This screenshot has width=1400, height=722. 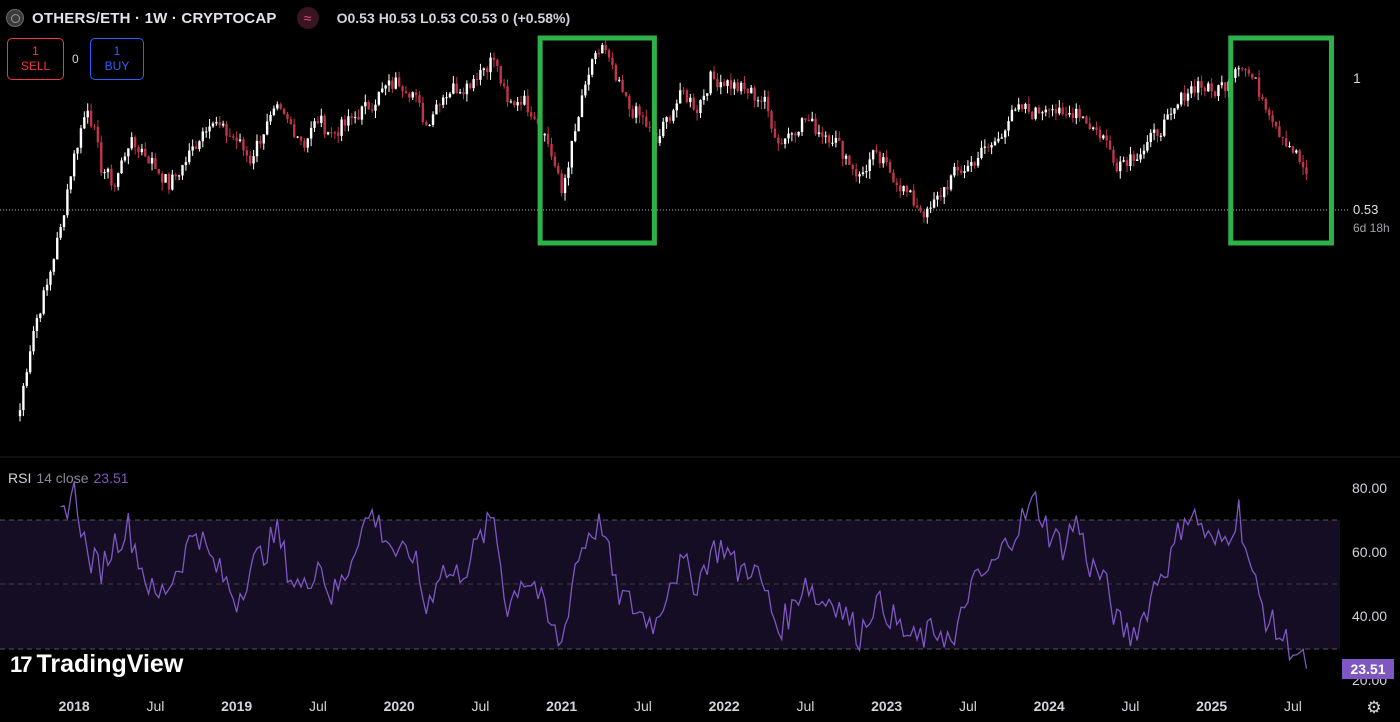 I want to click on time-axis-label: 2021, so click(x=562, y=706).